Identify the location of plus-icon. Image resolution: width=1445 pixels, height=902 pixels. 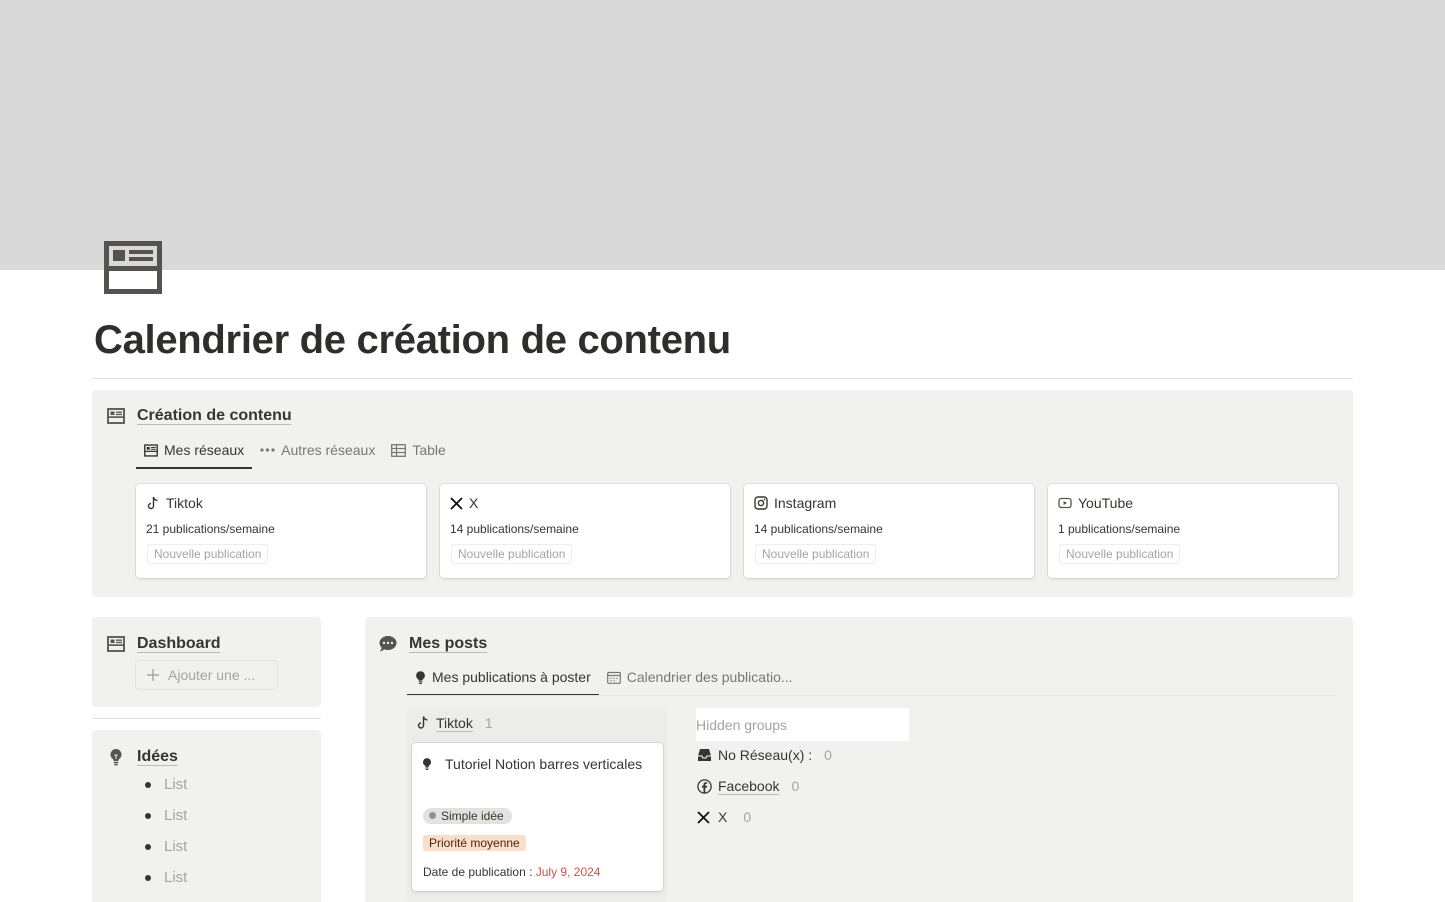
(153, 675).